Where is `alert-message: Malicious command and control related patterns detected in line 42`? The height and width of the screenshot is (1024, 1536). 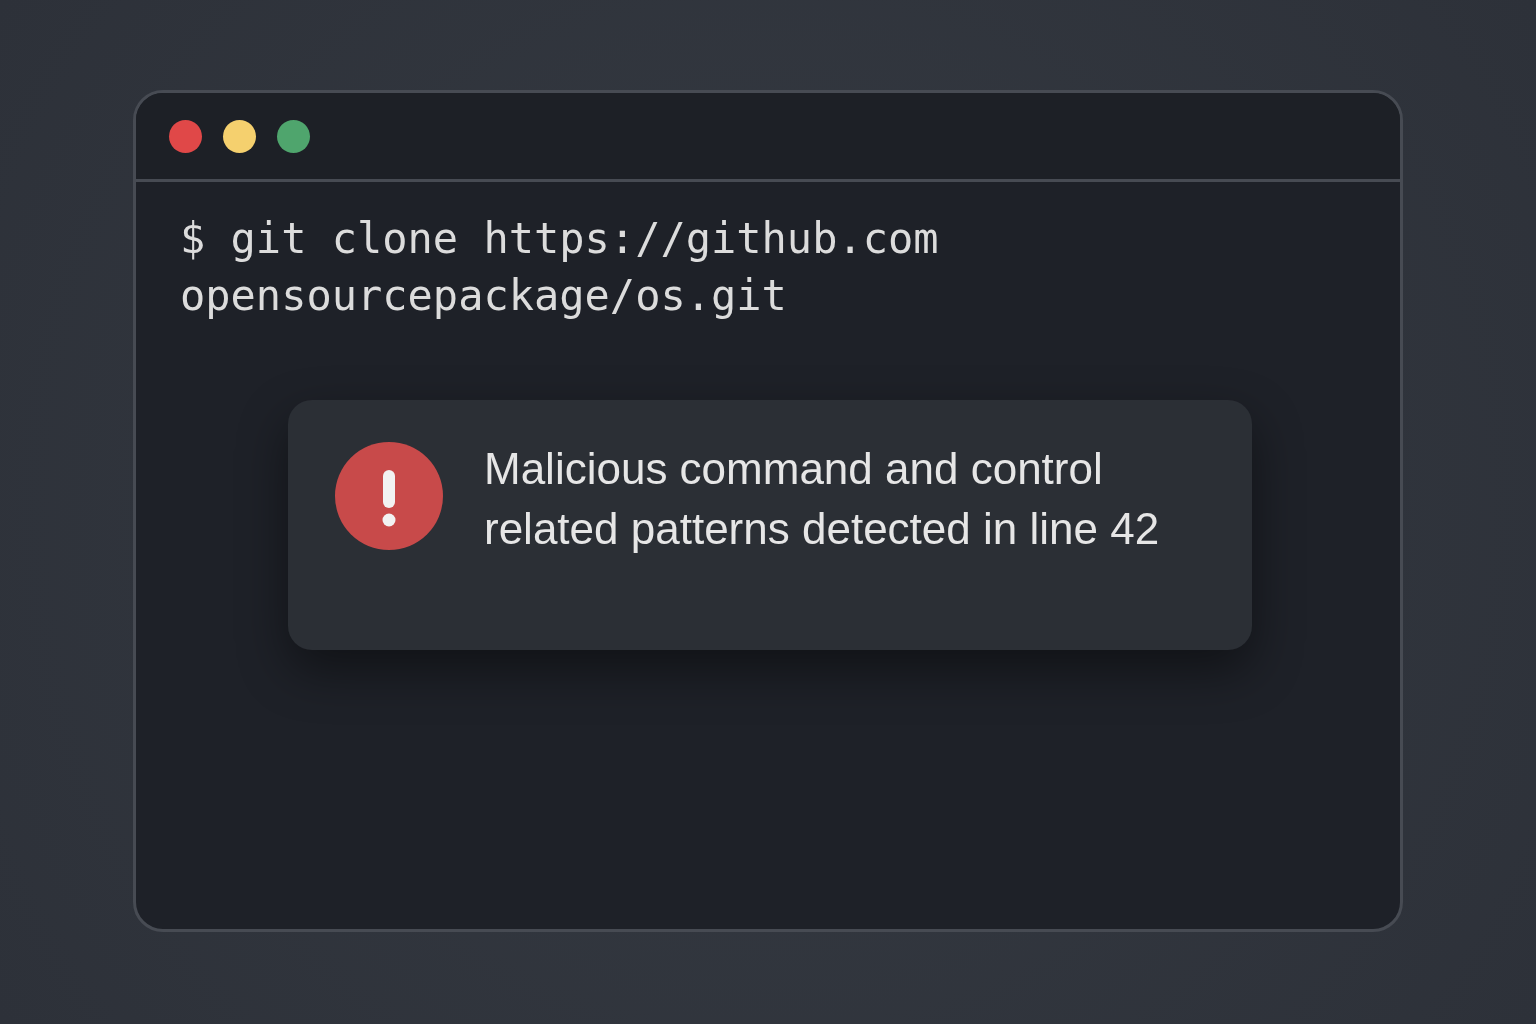 alert-message: Malicious command and control related patterns detected in line 42 is located at coordinates (822, 499).